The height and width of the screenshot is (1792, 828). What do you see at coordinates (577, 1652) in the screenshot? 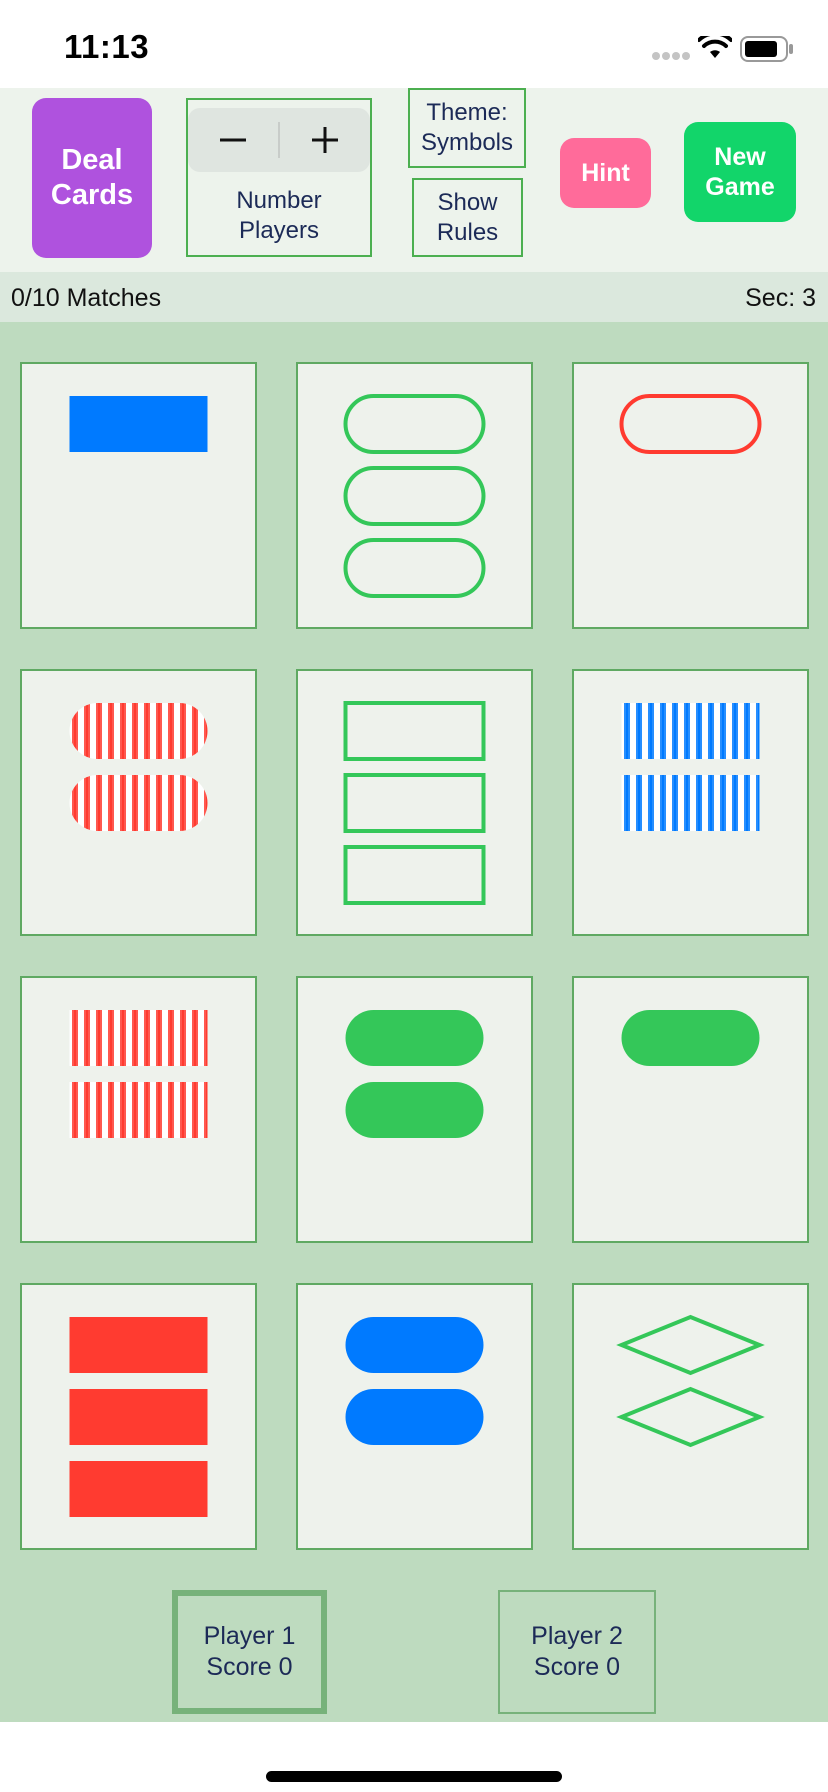
I see `player-2-score: Player 2 Score 0` at bounding box center [577, 1652].